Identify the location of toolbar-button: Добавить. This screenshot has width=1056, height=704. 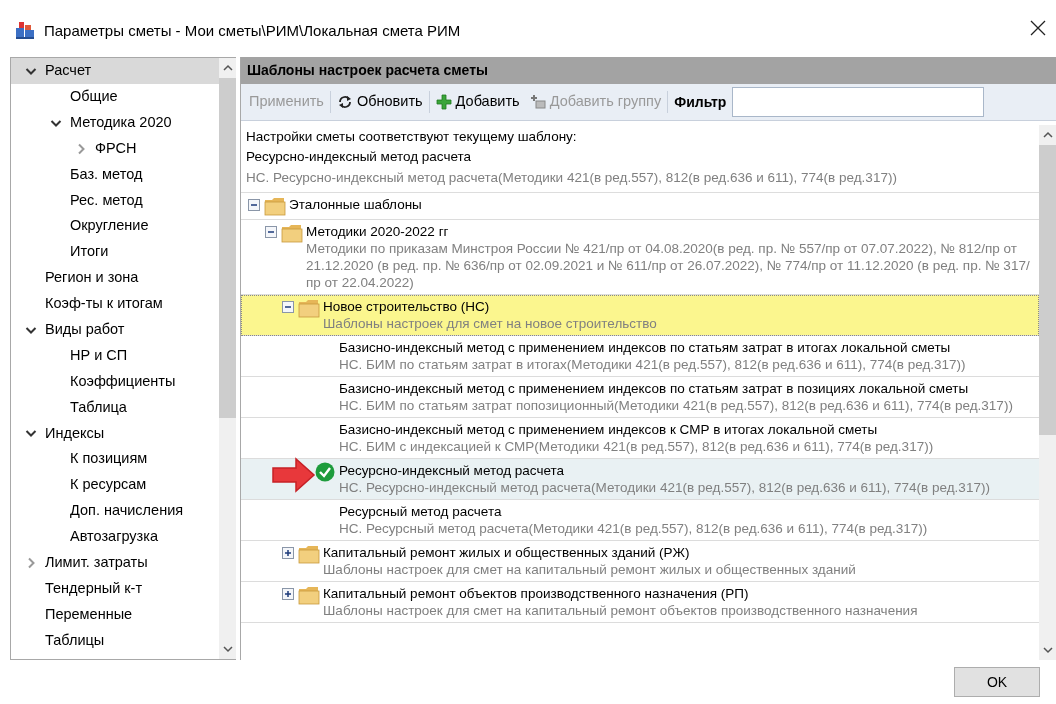
(477, 102).